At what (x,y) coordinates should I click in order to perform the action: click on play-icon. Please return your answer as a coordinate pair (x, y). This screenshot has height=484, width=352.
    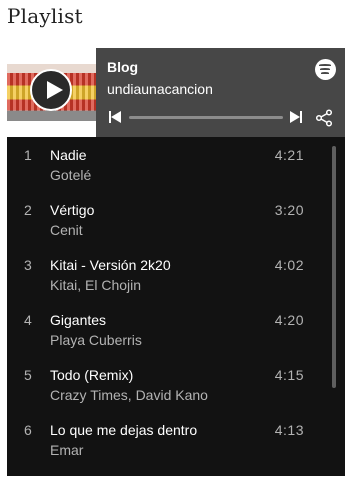
    Looking at the image, I should click on (51, 90).